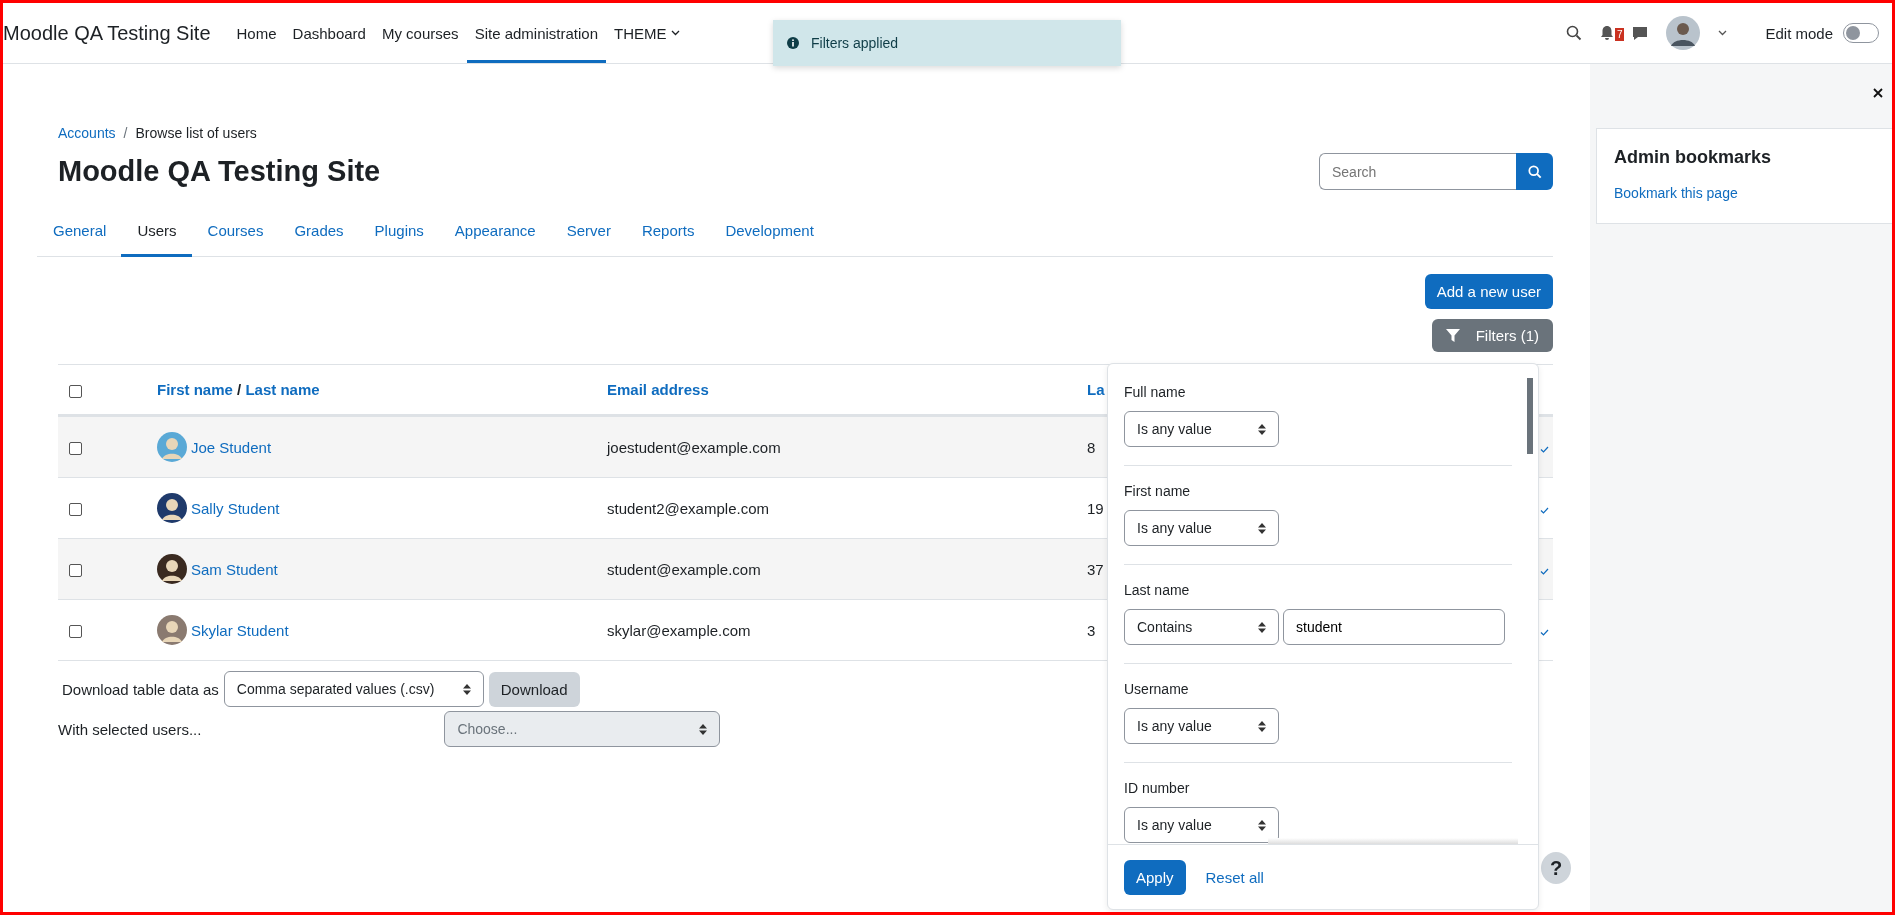 The image size is (1895, 915). What do you see at coordinates (536, 33) in the screenshot?
I see `nav-link: Site administration` at bounding box center [536, 33].